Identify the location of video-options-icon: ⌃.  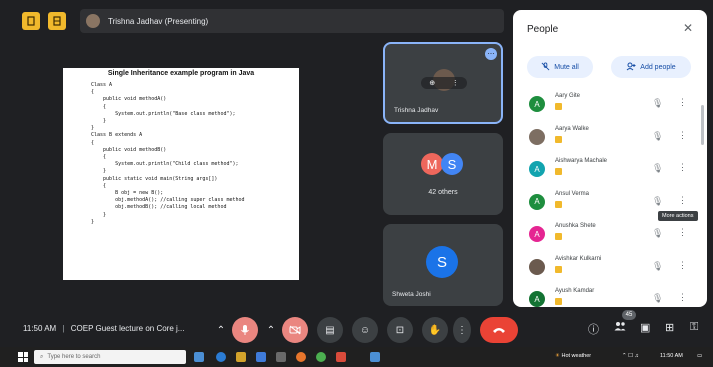
(271, 330).